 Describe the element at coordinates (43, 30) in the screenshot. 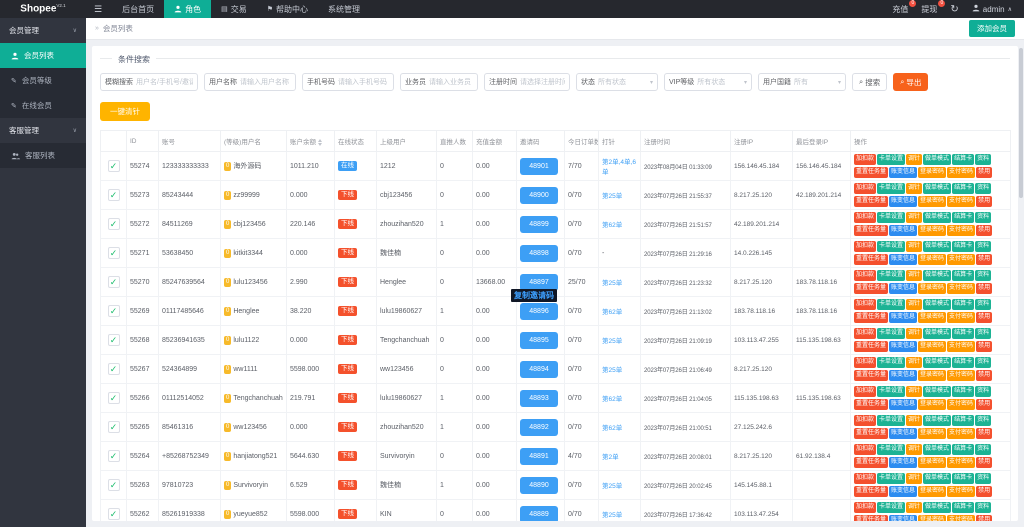

I see `sidebar-group-会员管理: 会员管理 ∨` at that location.